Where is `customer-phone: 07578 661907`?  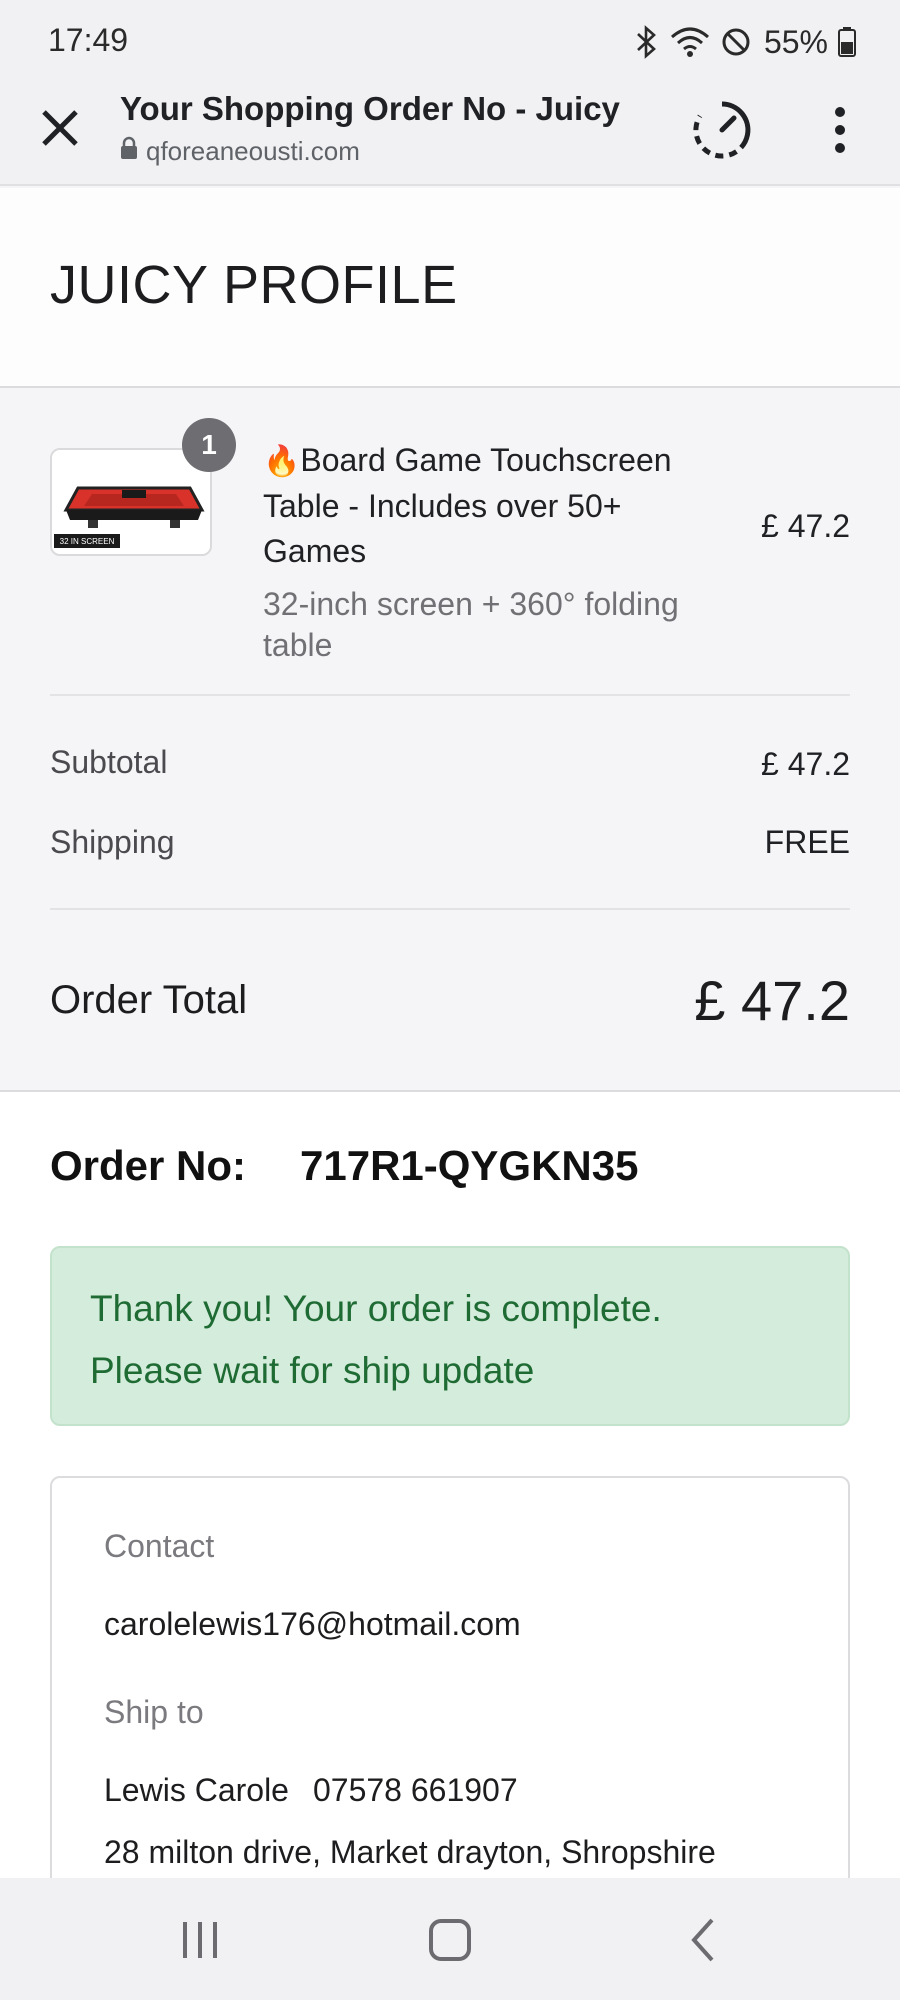
customer-phone: 07578 661907 is located at coordinates (415, 1790).